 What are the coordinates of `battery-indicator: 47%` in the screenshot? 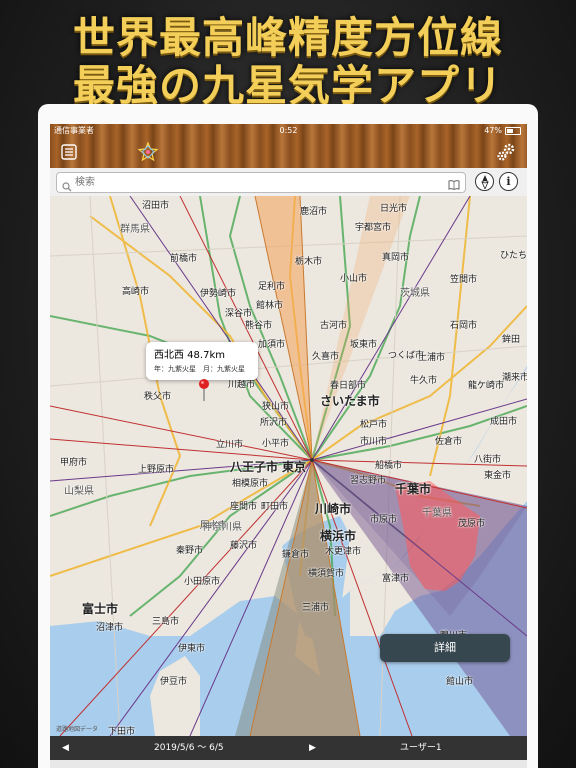 It's located at (502, 131).